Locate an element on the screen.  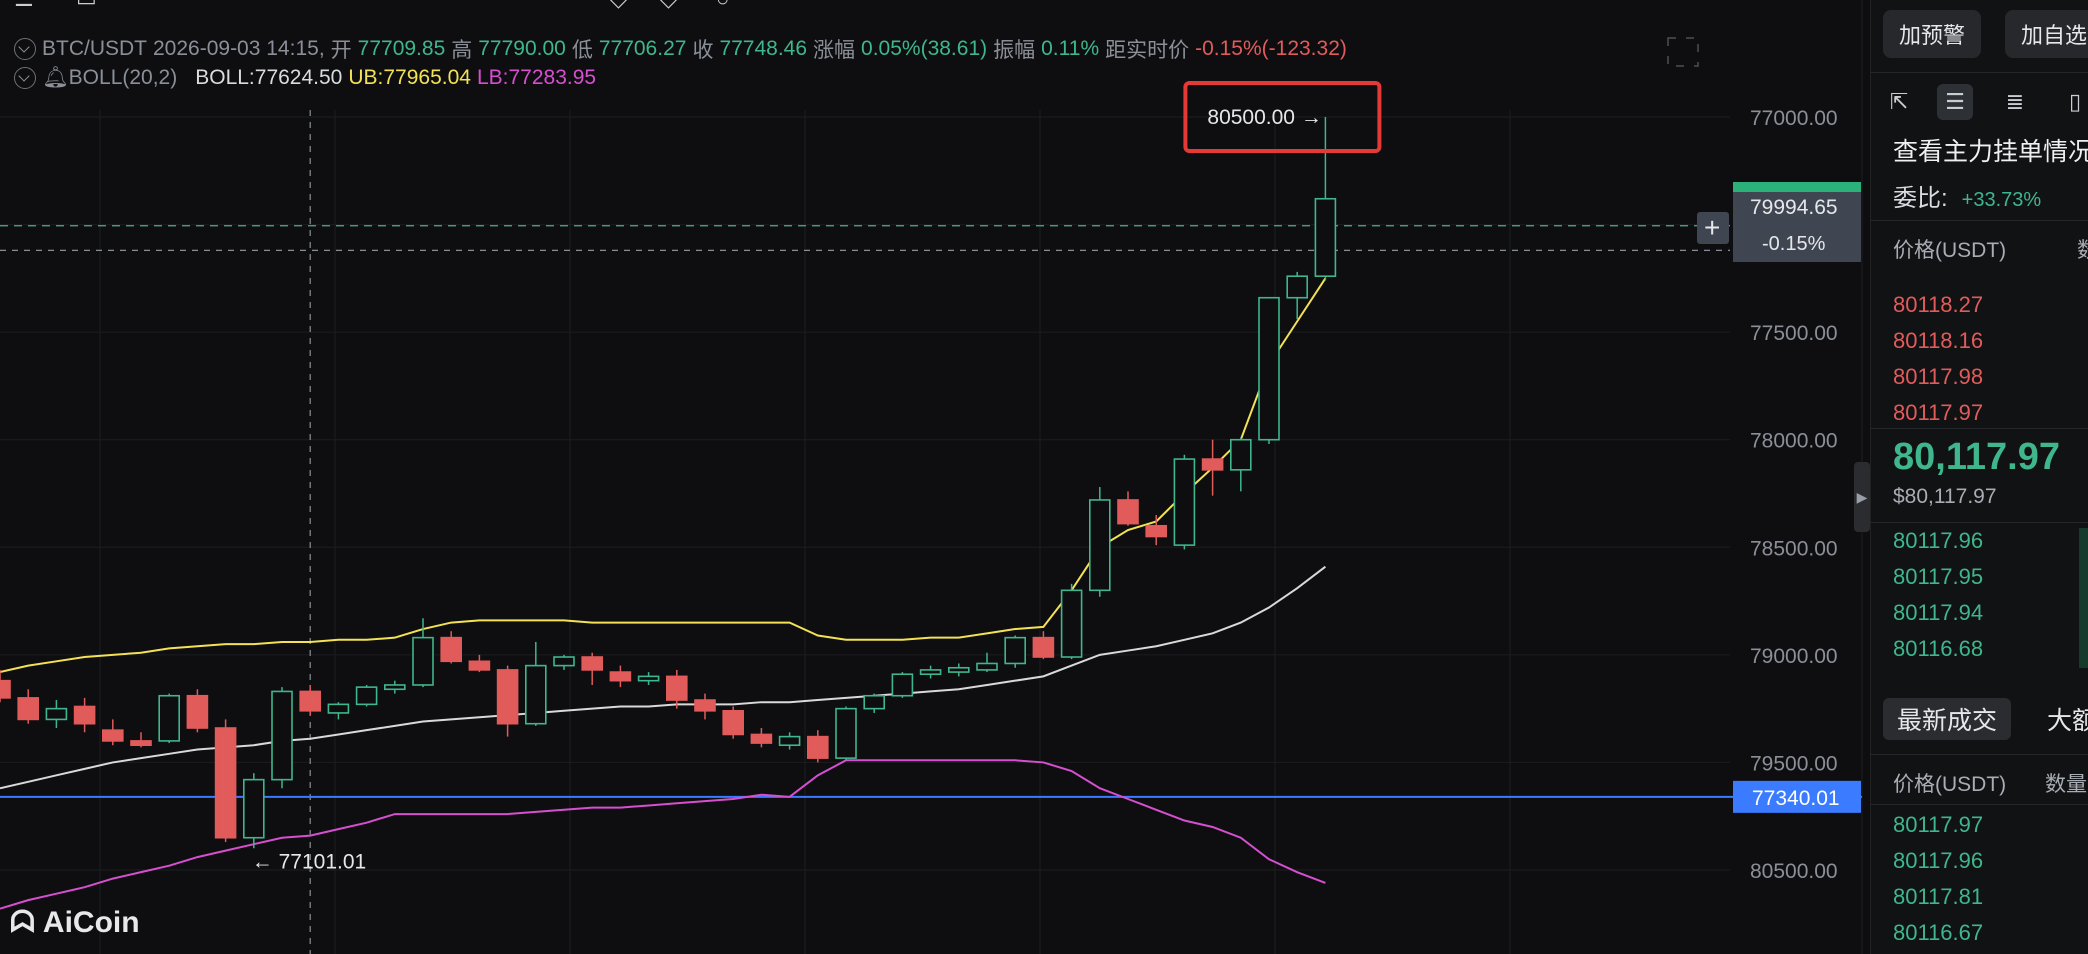
change-value: 0.05%(38.61) is located at coordinates (924, 48).